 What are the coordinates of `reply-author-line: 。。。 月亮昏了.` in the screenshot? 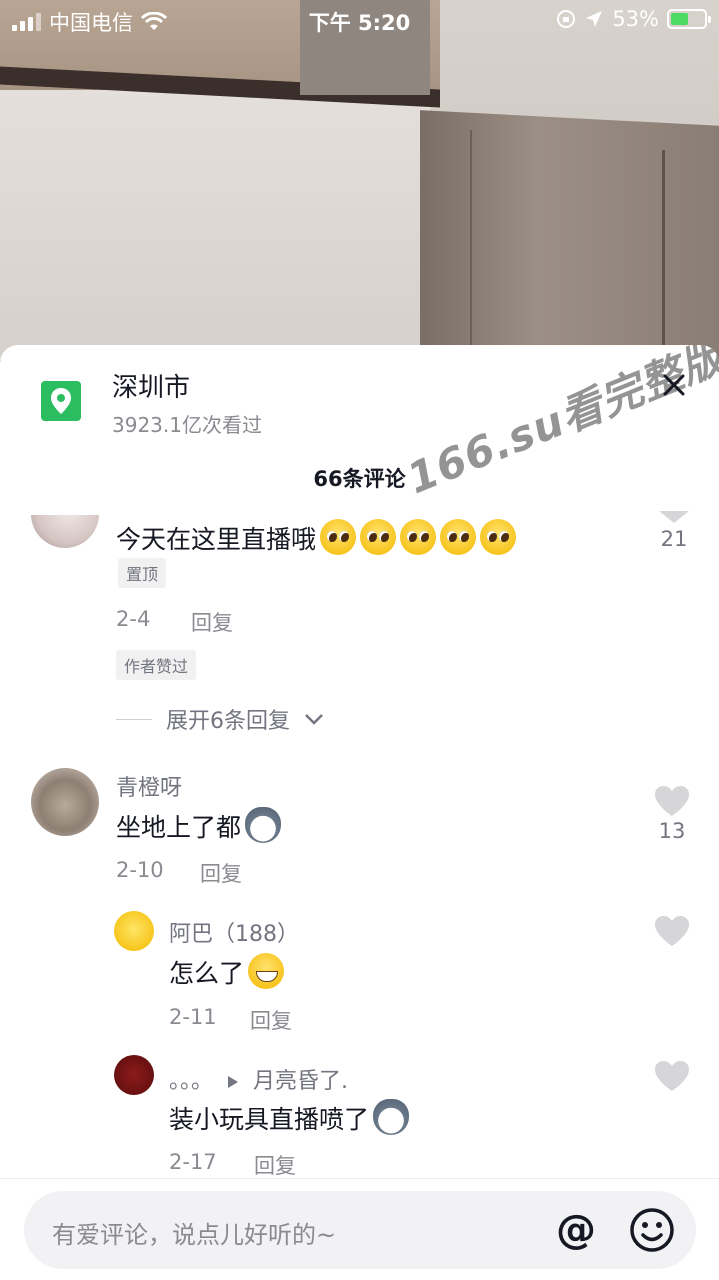 It's located at (258, 1079).